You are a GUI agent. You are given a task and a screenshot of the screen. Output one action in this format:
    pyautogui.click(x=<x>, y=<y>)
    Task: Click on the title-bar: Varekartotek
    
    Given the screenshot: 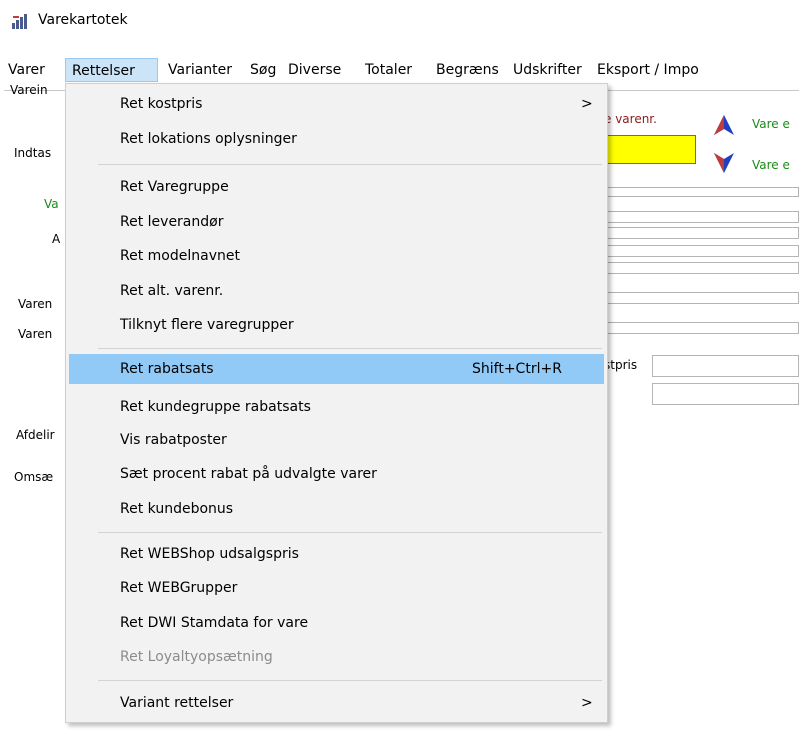 What is the action you would take?
    pyautogui.click(x=399, y=20)
    